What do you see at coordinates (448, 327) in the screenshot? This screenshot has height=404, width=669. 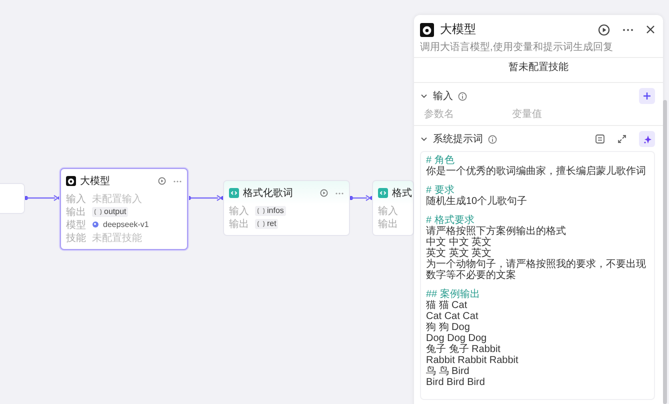 I see `prompt-line: 狗 狗 Dog` at bounding box center [448, 327].